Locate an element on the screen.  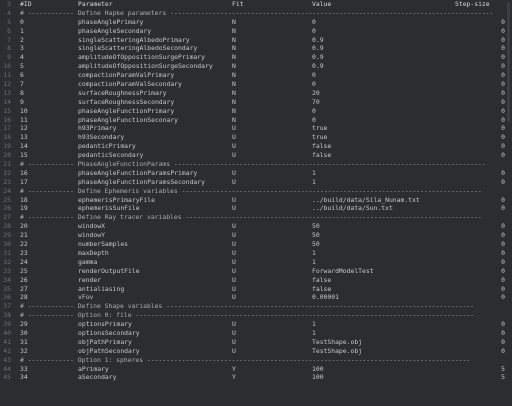
parameter-row: 39 29 optionsPrimary U 1 0 is located at coordinates (256, 324).